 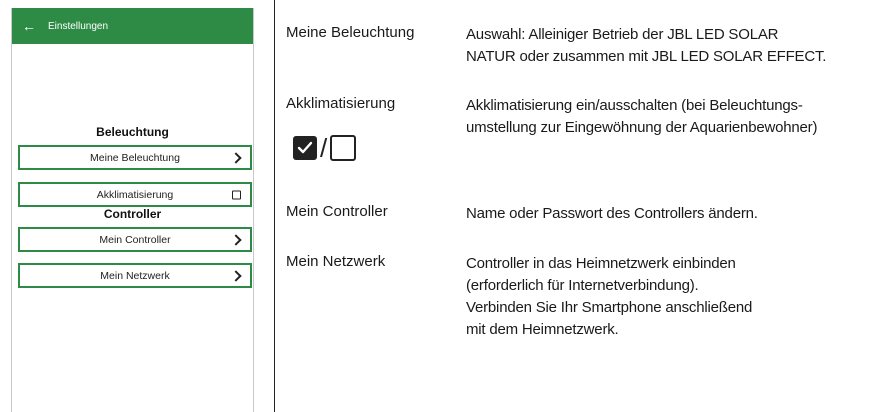 I want to click on checkbox-legend: /, so click(x=325, y=148).